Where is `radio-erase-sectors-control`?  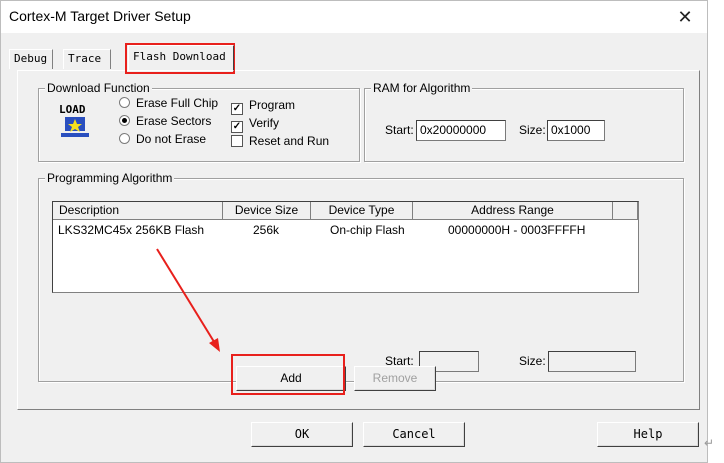 radio-erase-sectors-control is located at coordinates (124, 120).